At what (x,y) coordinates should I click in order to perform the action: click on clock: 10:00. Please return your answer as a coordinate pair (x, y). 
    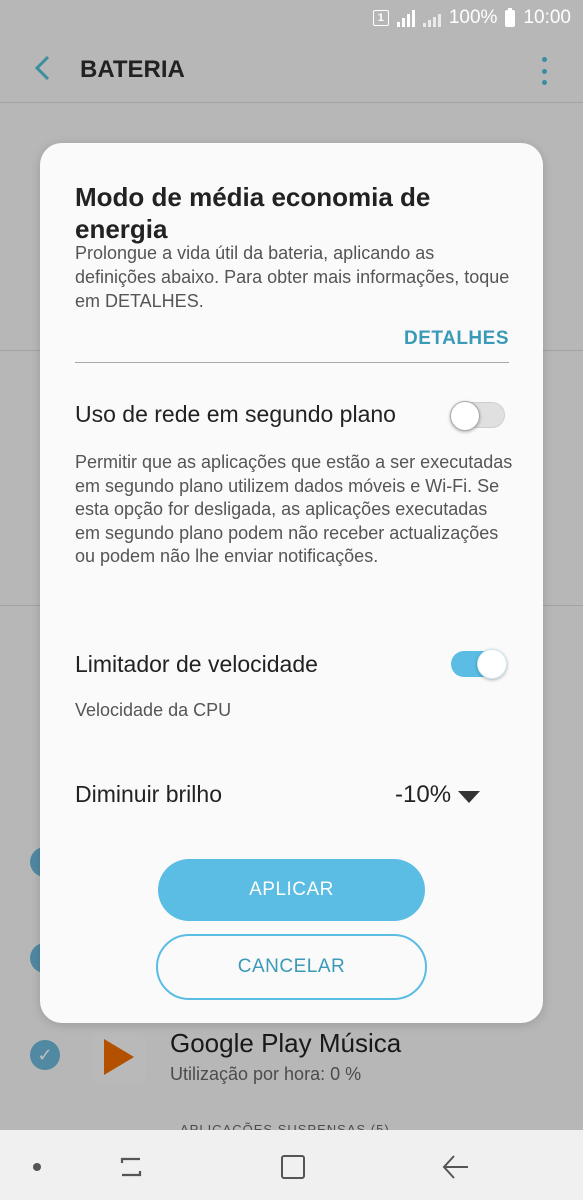
    Looking at the image, I should click on (547, 17).